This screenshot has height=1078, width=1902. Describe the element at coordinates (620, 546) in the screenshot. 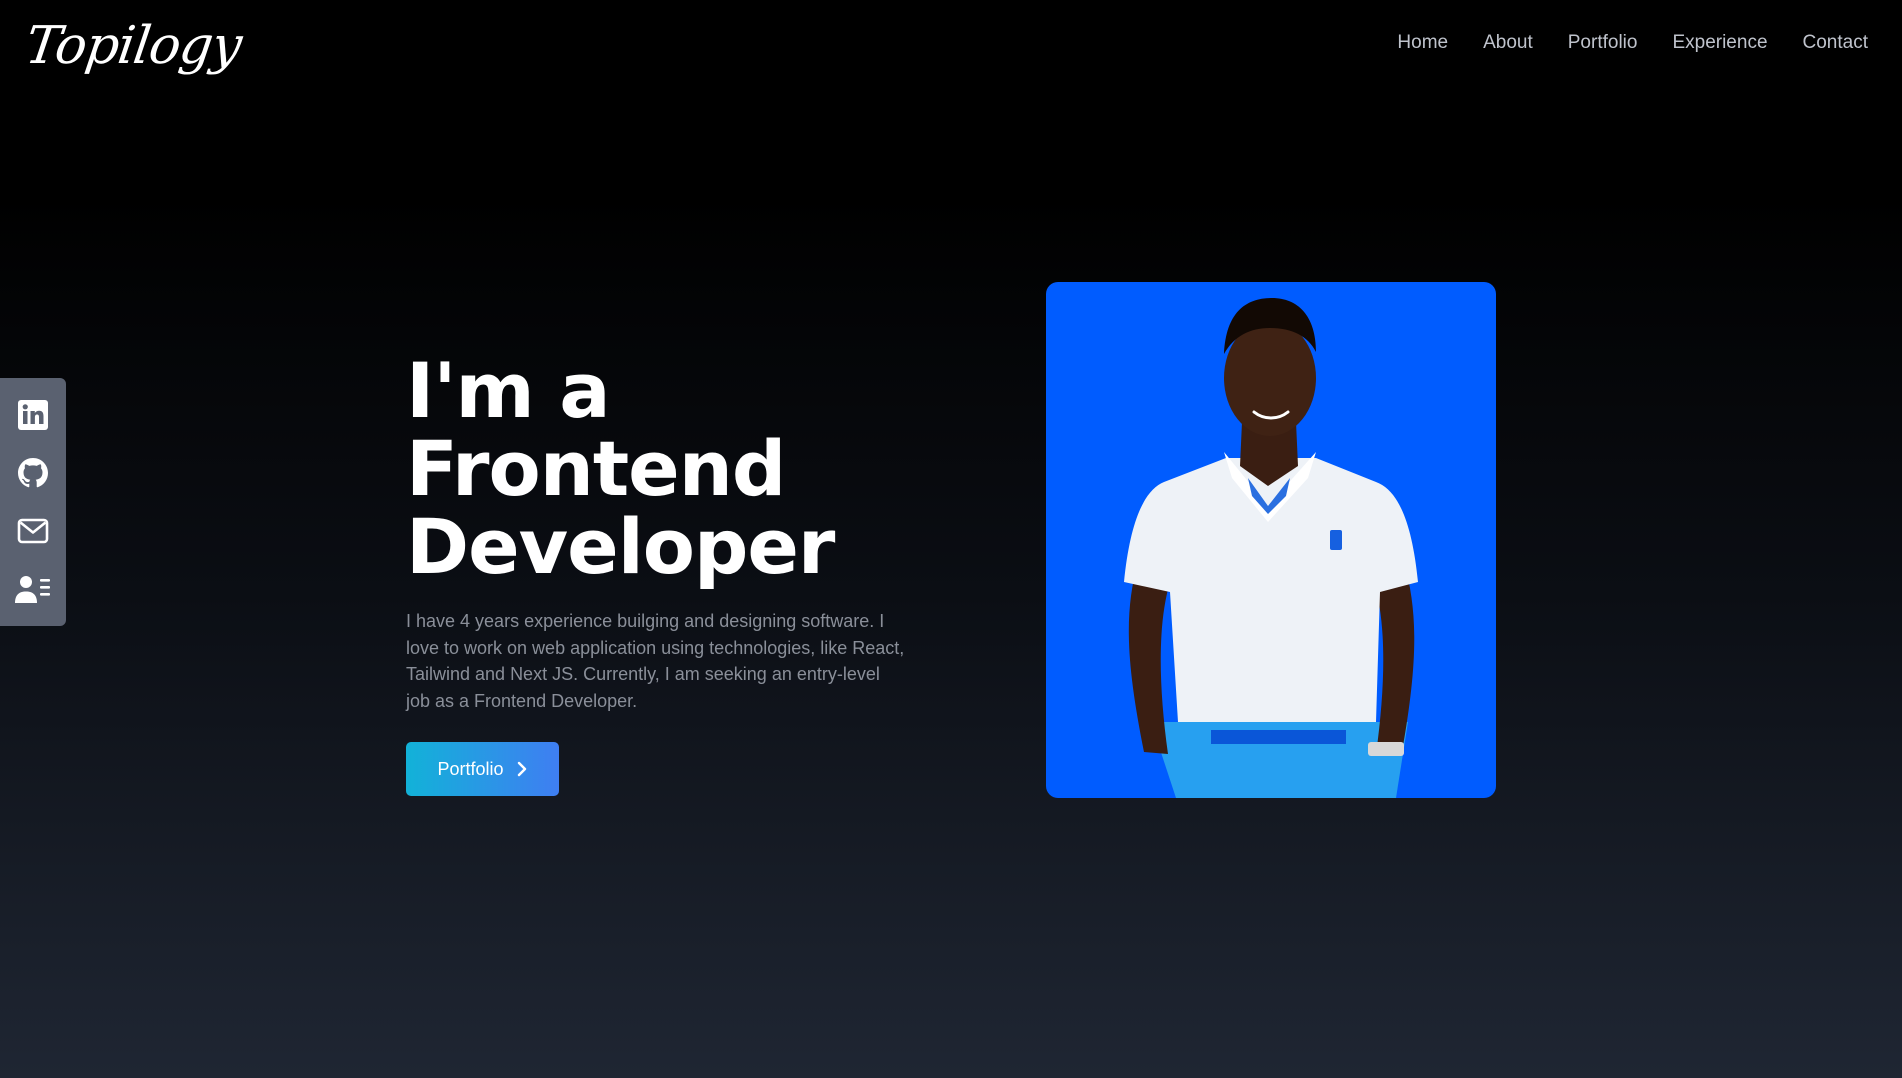

I see `hero-title-line2: Developer` at that location.